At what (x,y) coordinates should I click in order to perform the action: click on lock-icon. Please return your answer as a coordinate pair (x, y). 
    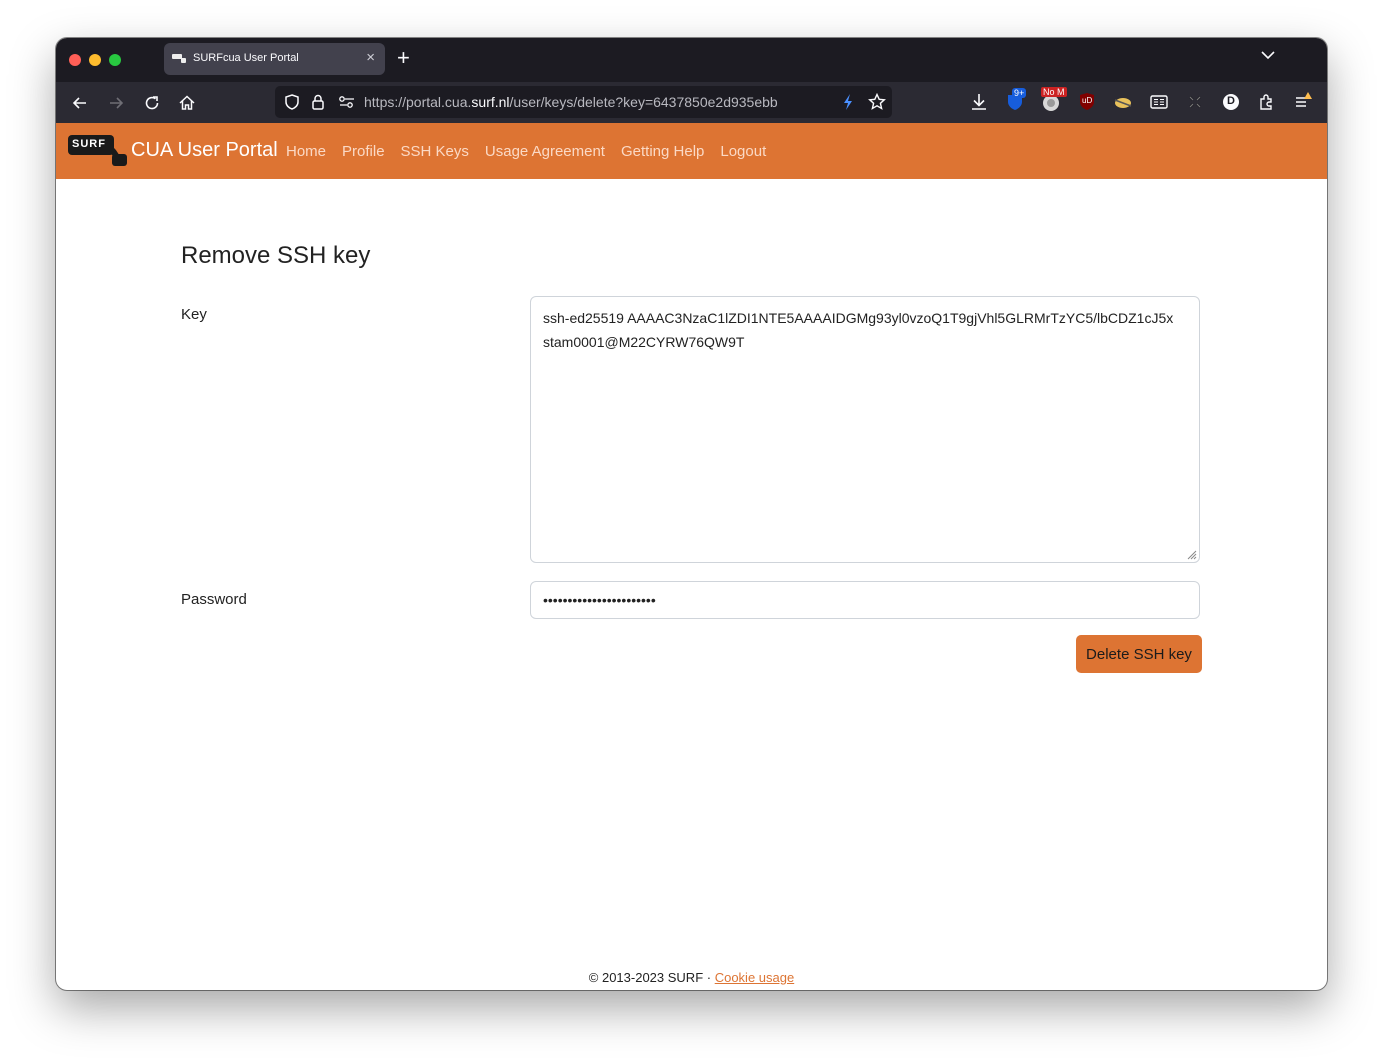
    Looking at the image, I should click on (318, 102).